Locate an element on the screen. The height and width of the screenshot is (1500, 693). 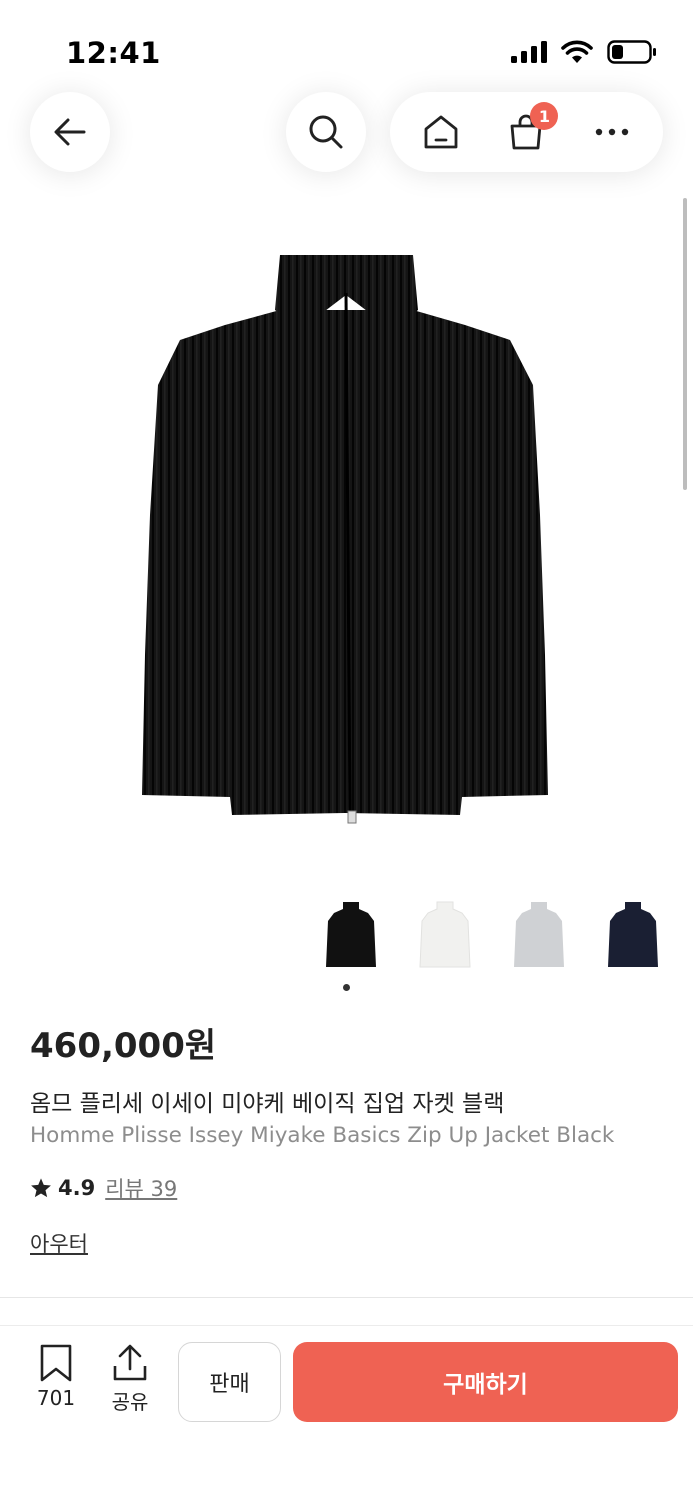
search-icon is located at coordinates (326, 132).